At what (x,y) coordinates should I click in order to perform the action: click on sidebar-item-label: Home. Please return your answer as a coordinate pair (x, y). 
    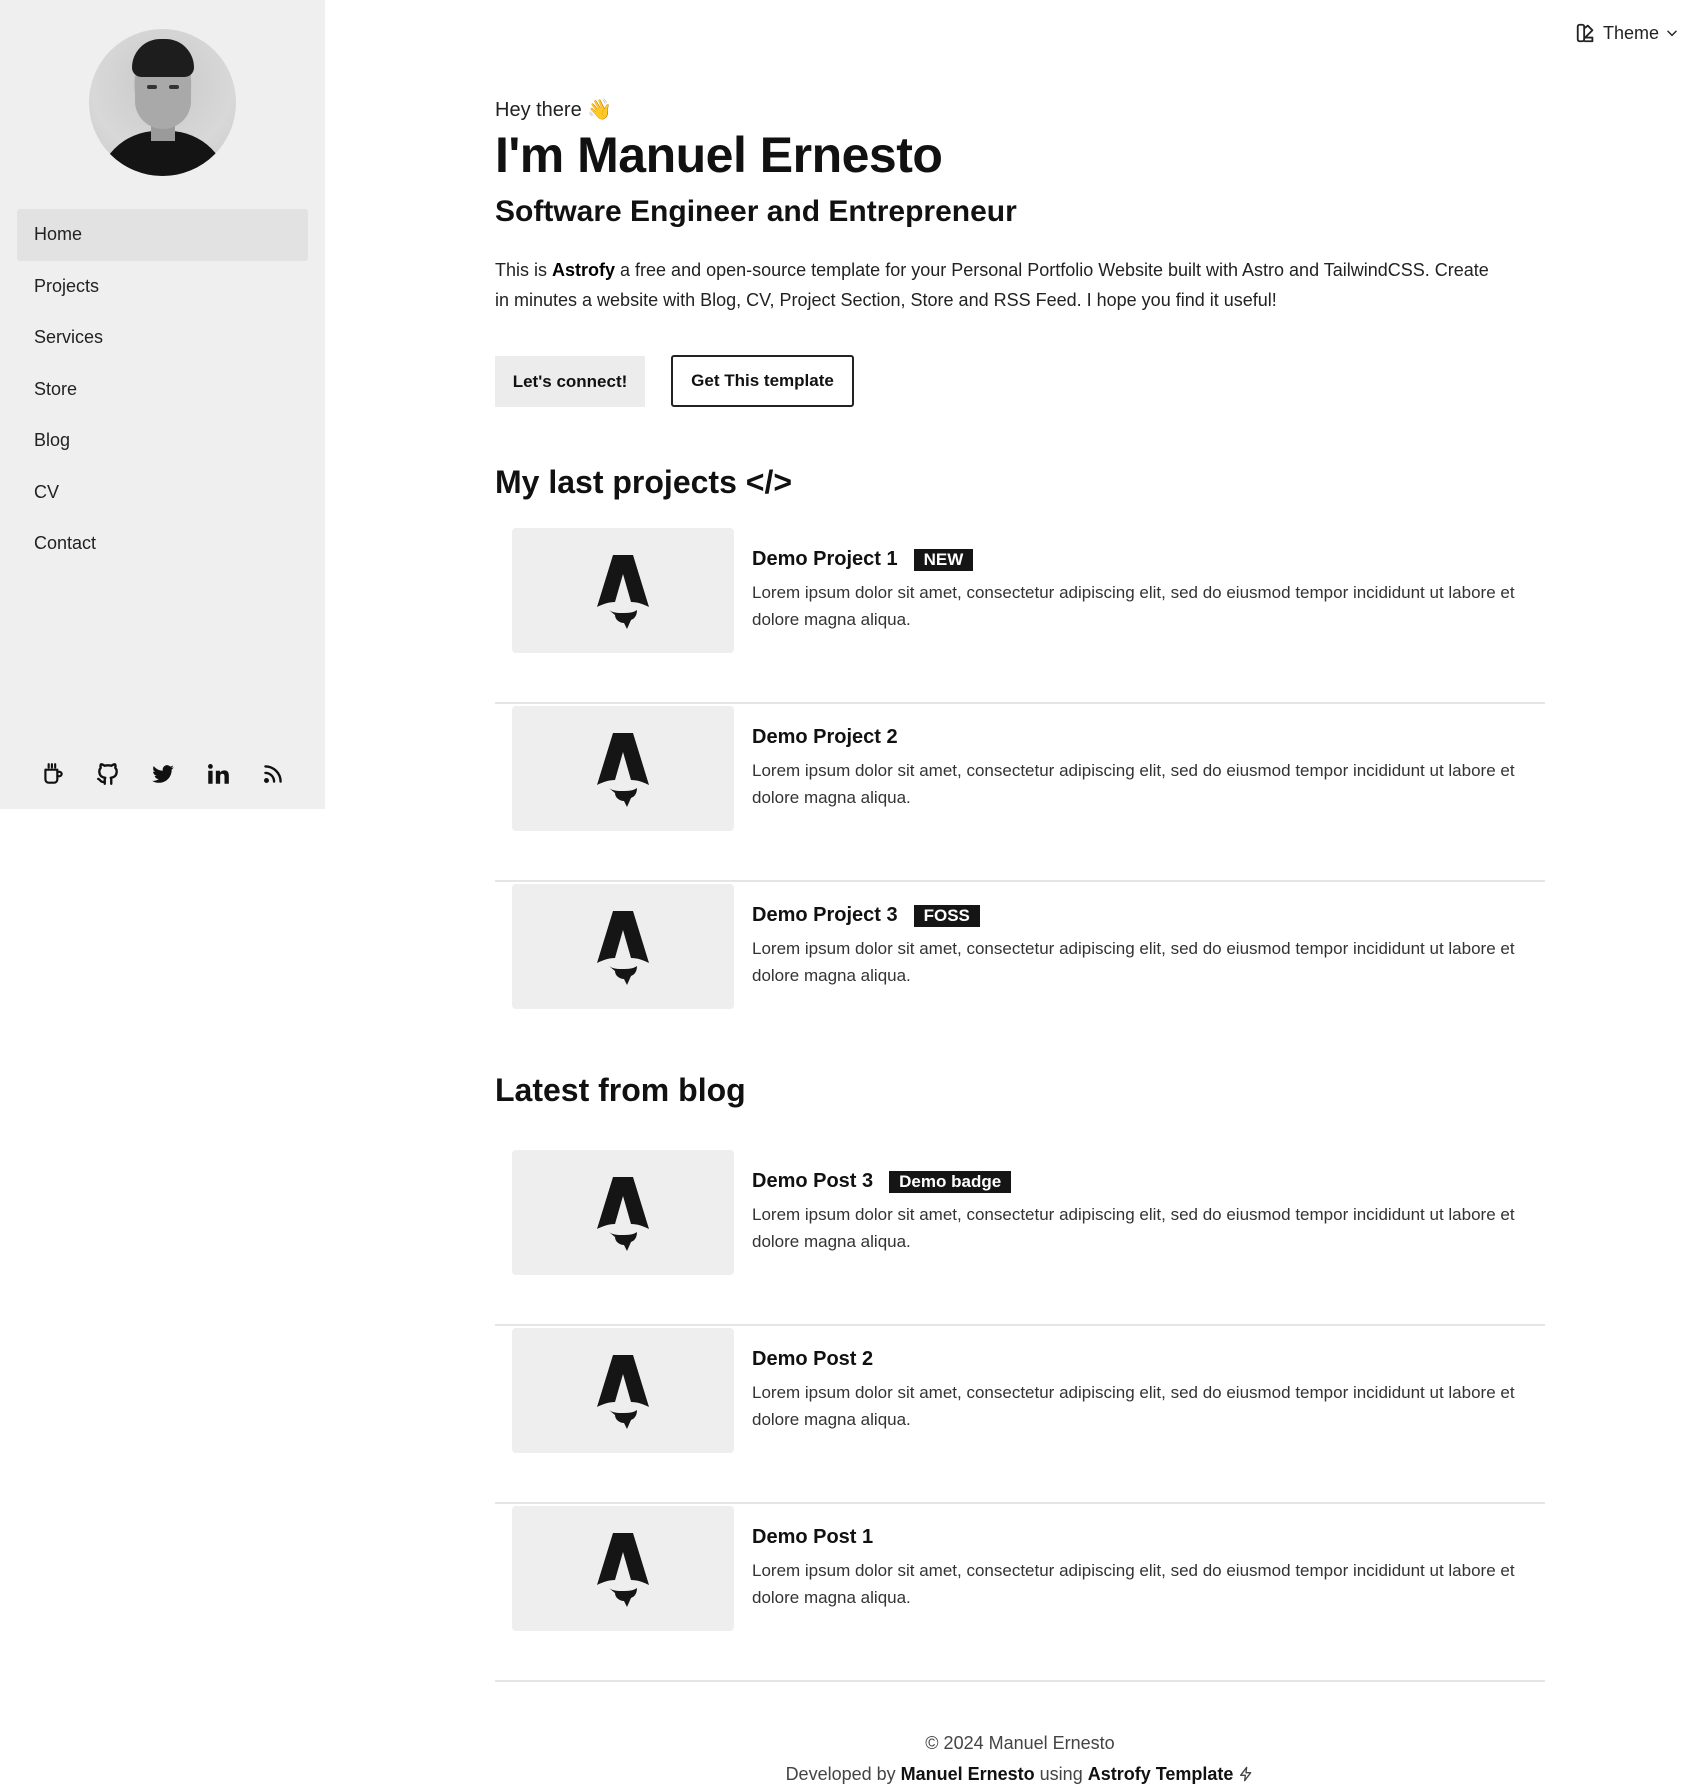
    Looking at the image, I should click on (58, 234).